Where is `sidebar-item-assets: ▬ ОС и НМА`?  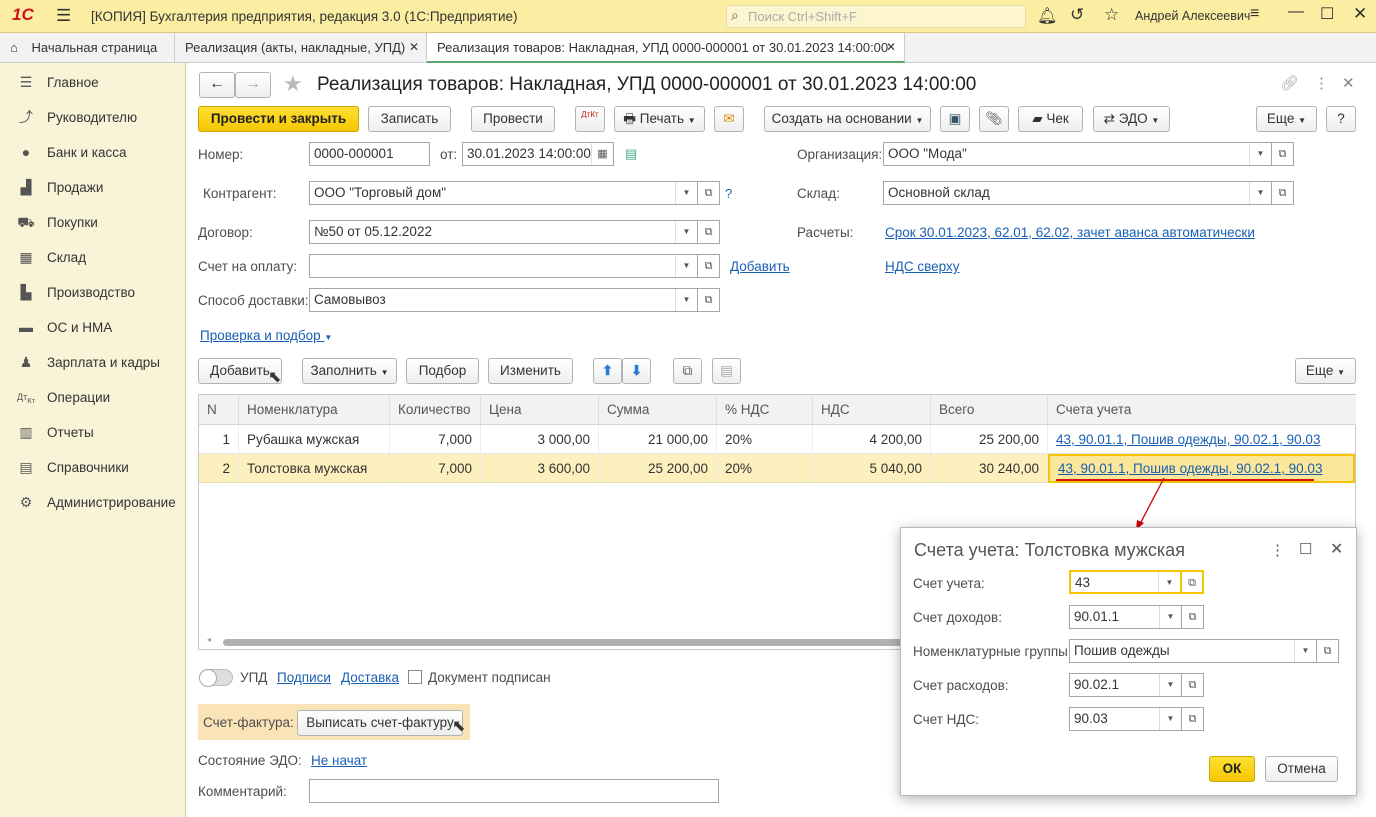
sidebar-item-assets: ▬ ОС и НМА is located at coordinates (93, 327).